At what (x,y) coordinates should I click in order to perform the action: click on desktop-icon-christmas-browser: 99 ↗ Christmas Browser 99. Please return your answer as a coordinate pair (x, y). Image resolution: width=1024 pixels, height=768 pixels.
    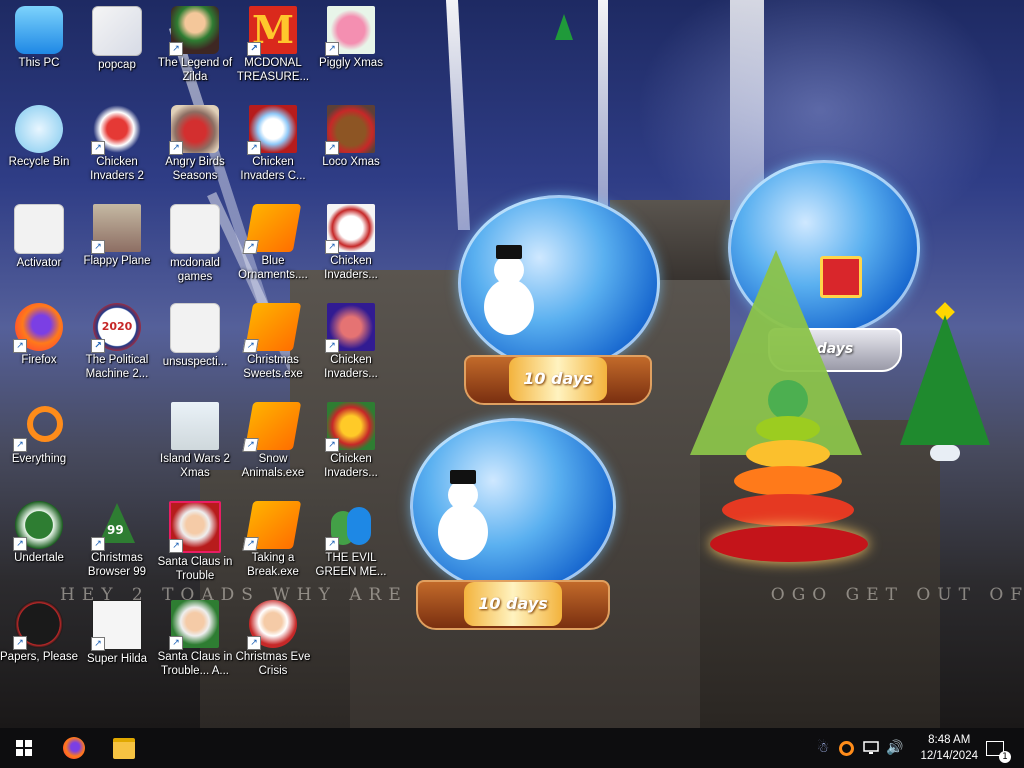
    Looking at the image, I should click on (117, 540).